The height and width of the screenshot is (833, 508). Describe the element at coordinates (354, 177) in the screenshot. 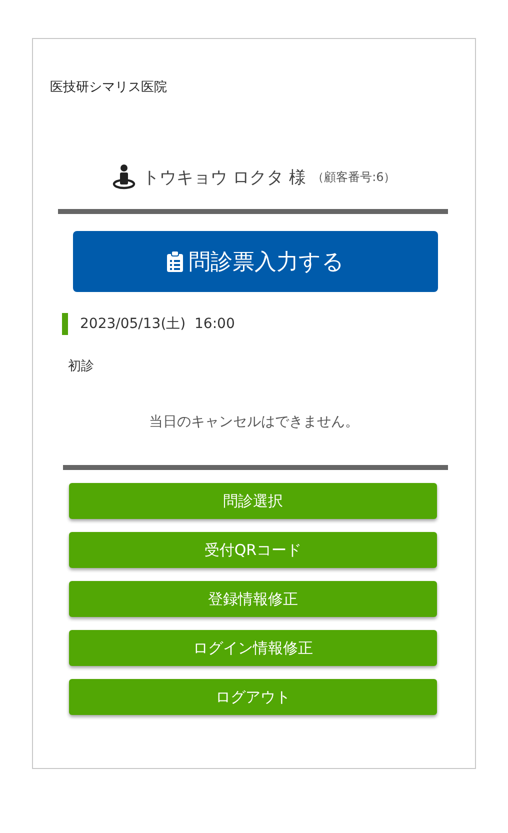

I see `customer-number: （顧客番号:6）` at that location.